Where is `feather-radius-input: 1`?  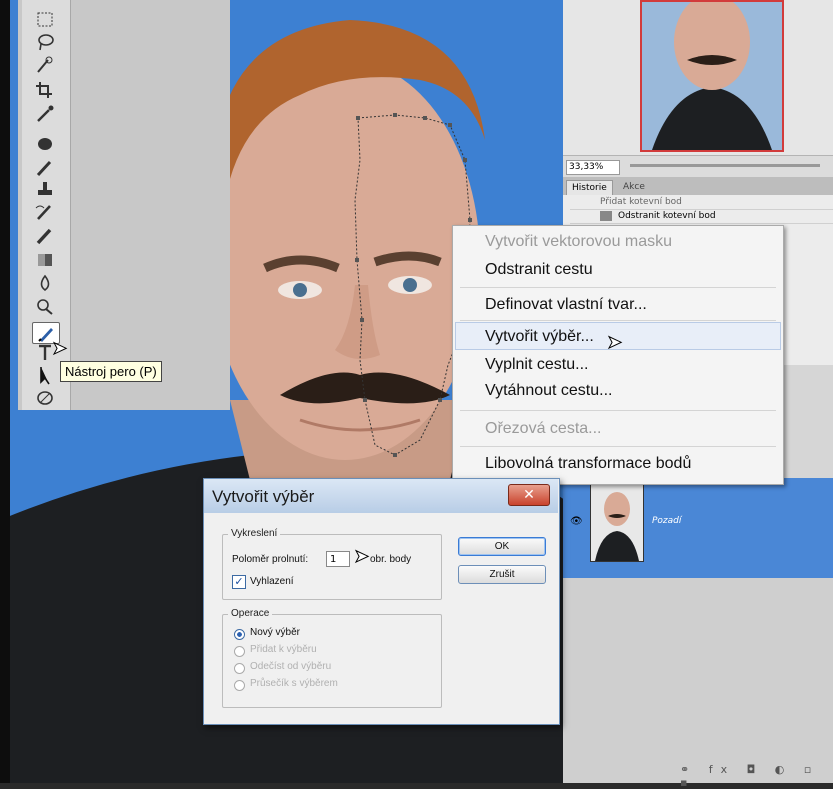
feather-radius-input: 1 is located at coordinates (338, 559).